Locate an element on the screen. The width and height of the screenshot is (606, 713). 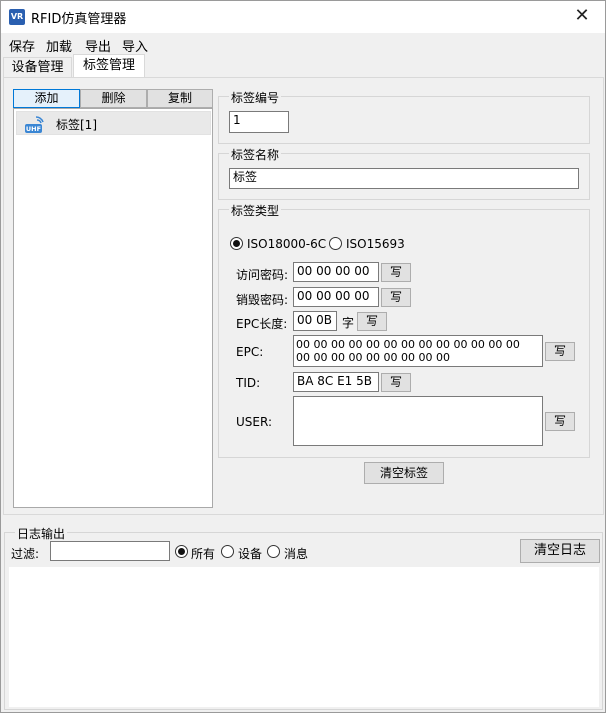
tid-field: BA 8C E1 5B is located at coordinates (336, 382).